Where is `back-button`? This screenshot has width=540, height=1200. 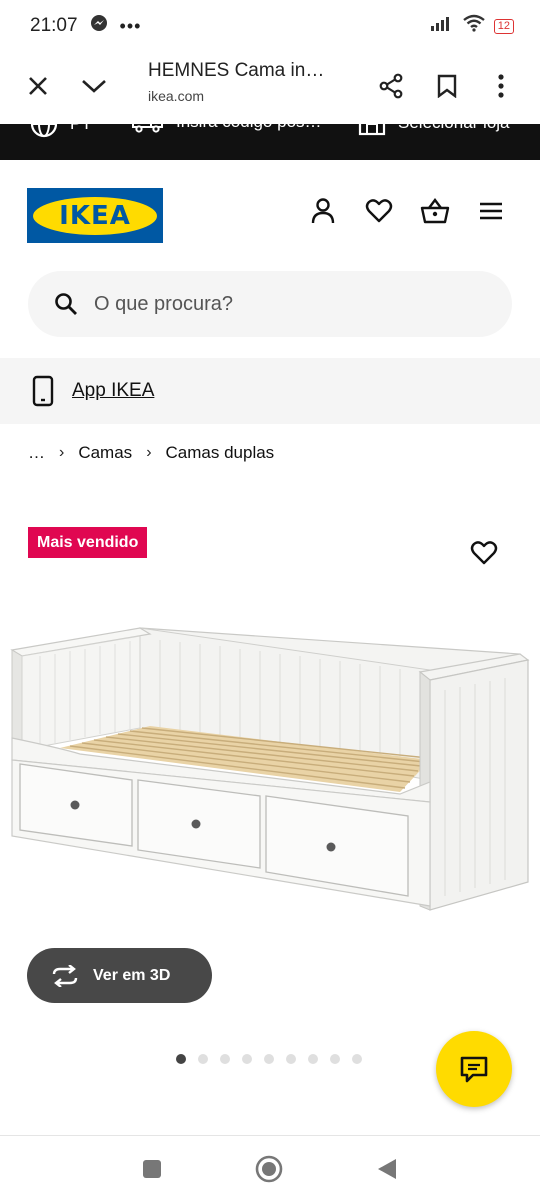 back-button is located at coordinates (387, 1169).